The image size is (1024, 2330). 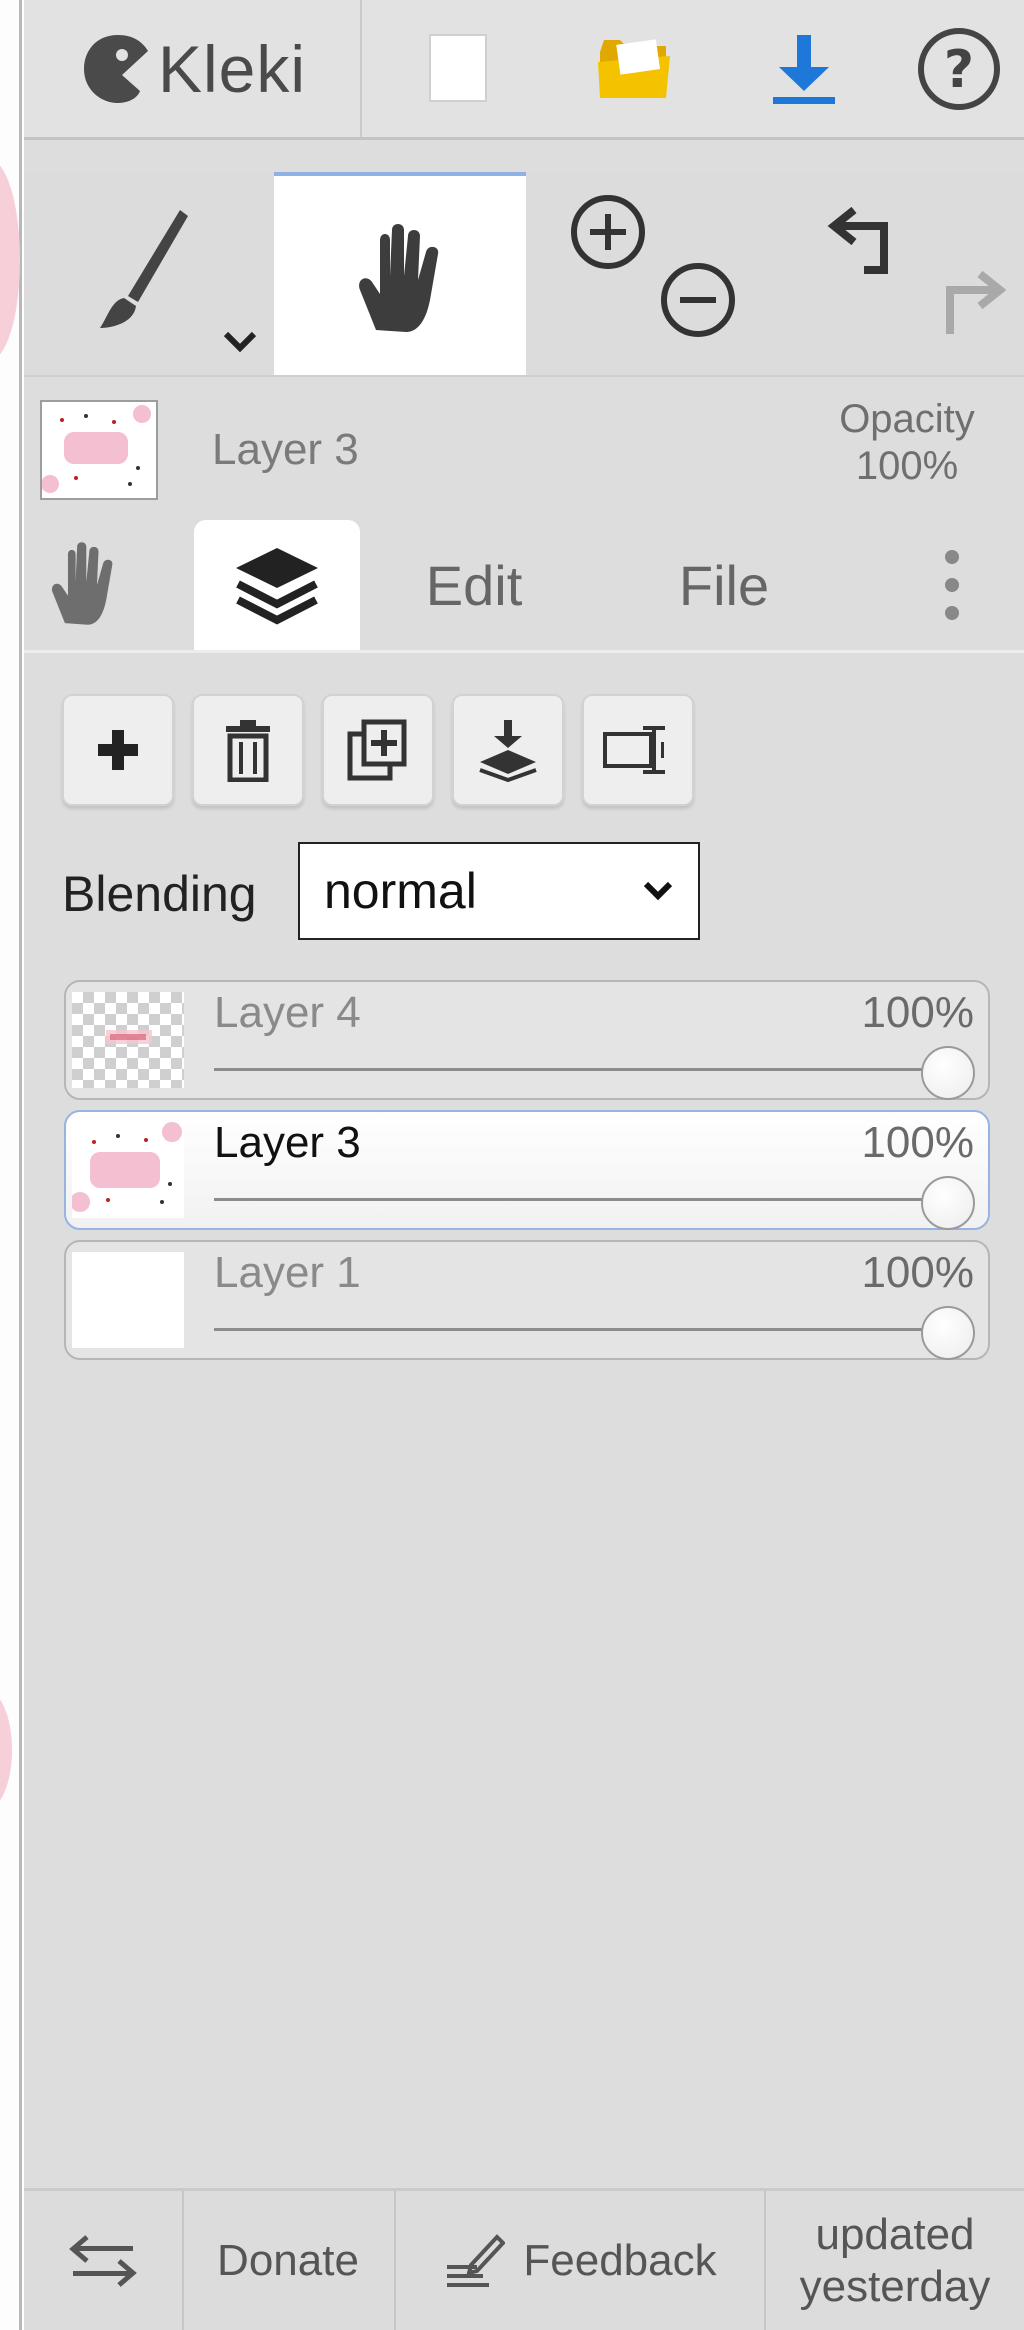 I want to click on layers-icon, so click(x=277, y=586).